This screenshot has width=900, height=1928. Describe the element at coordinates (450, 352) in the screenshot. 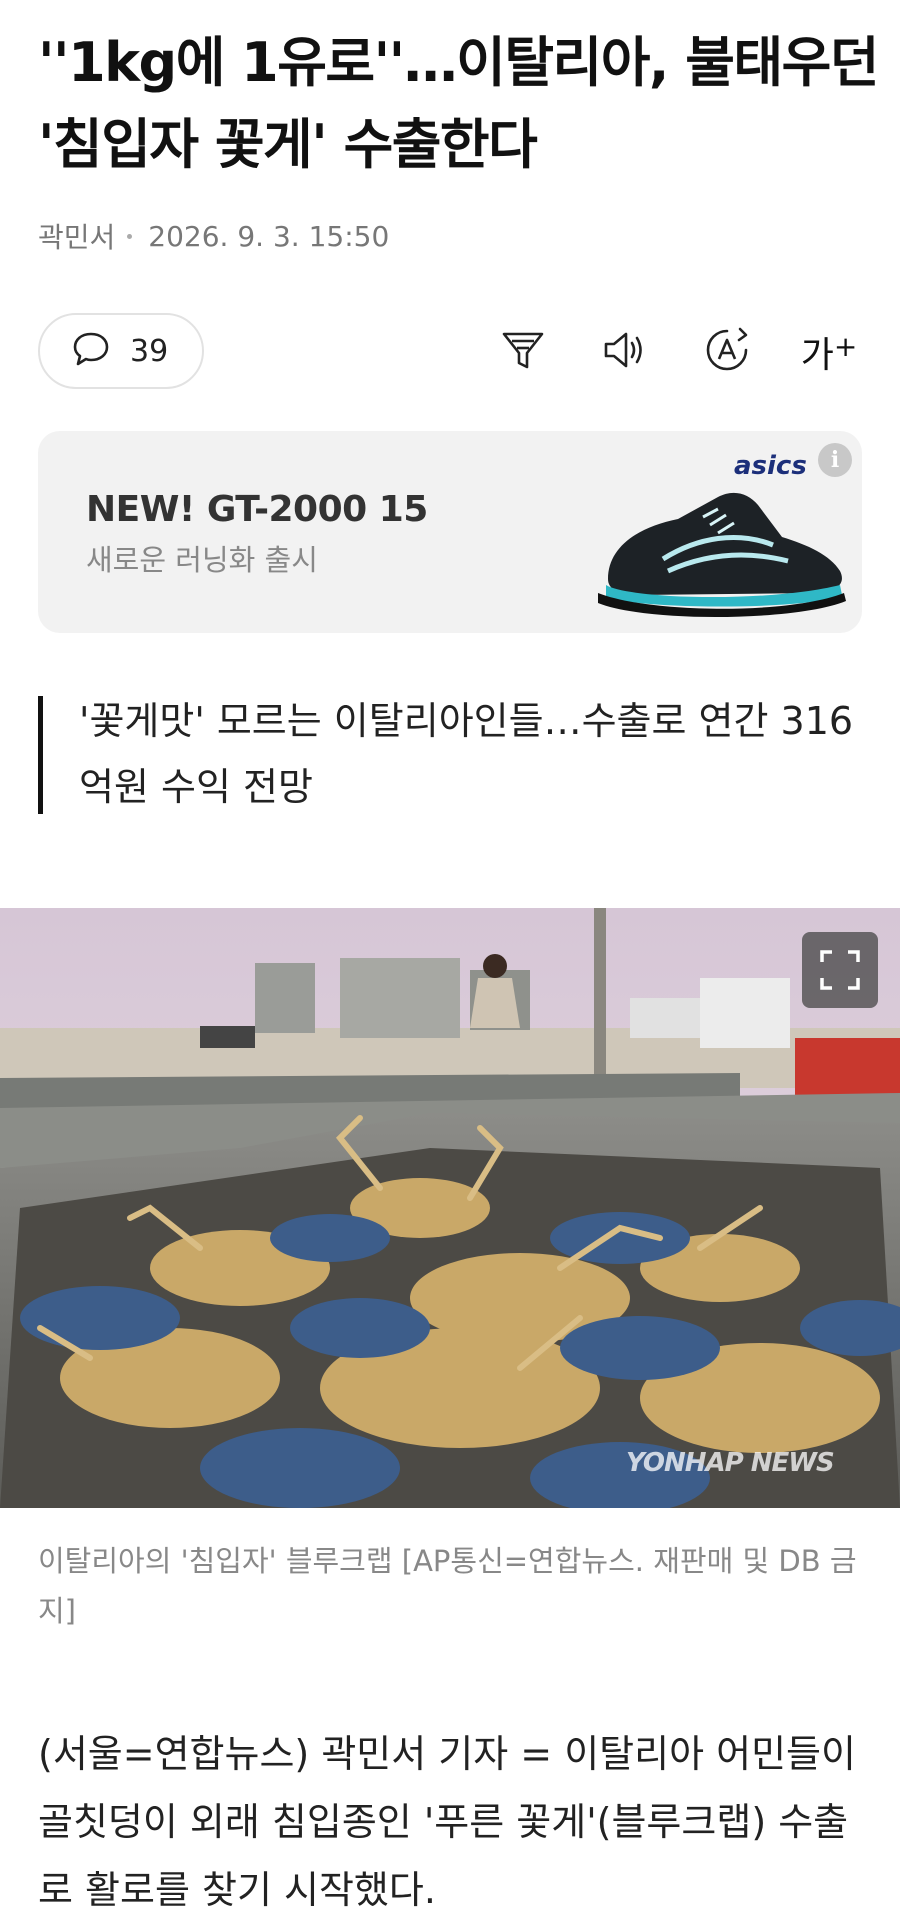

I see `article-toolbar: 39 가 +` at that location.